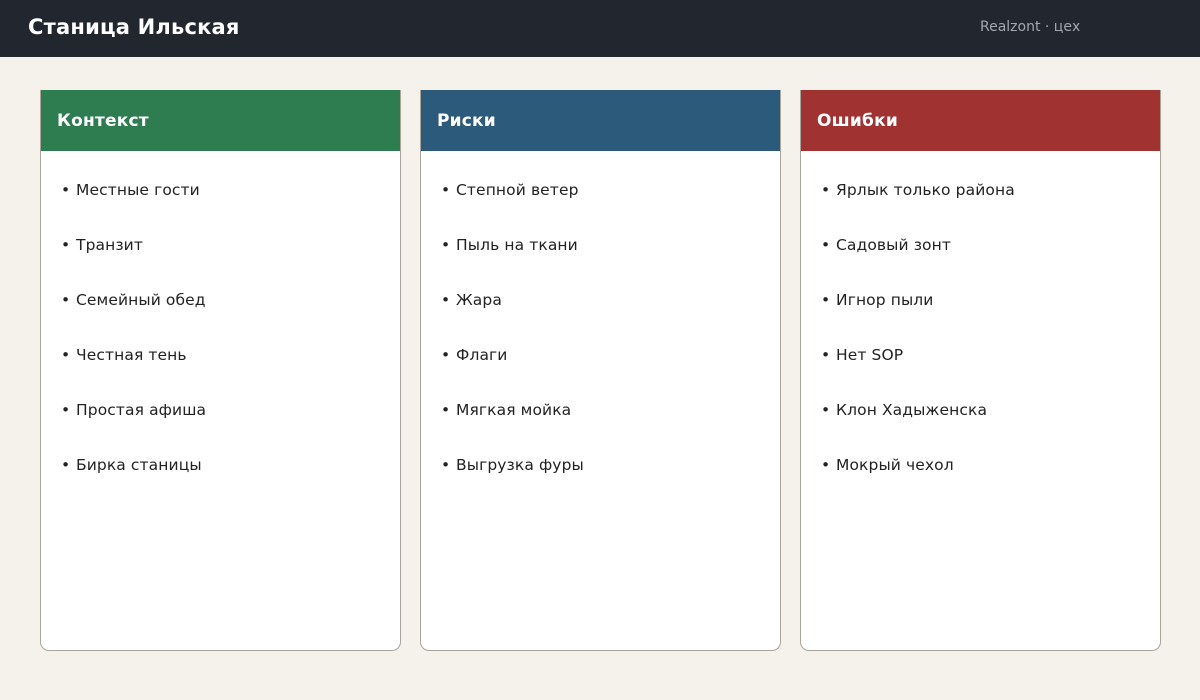 This screenshot has height=700, width=1200. I want to click on list-item: • Бирка станицы, so click(230, 482).